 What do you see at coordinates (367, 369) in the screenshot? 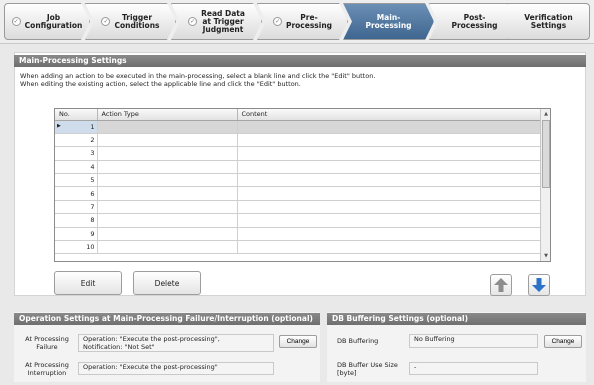
I see `db-buffer-use-size-label: DB Buffer Use Size [byte]` at bounding box center [367, 369].